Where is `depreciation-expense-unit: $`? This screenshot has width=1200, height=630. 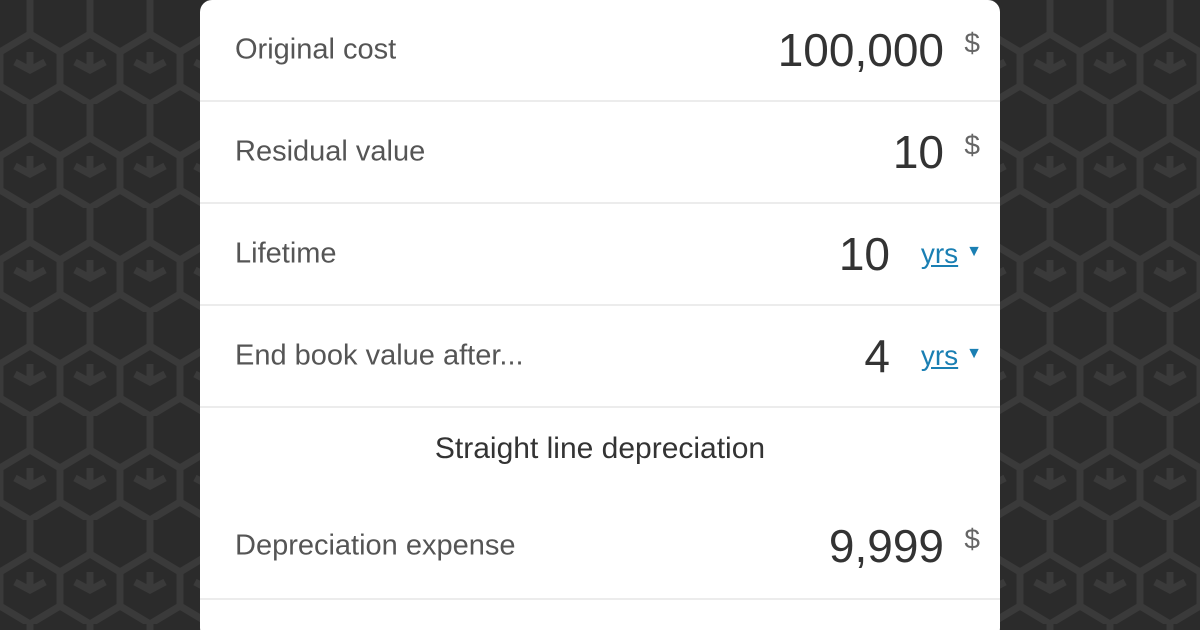 depreciation-expense-unit: $ is located at coordinates (972, 539).